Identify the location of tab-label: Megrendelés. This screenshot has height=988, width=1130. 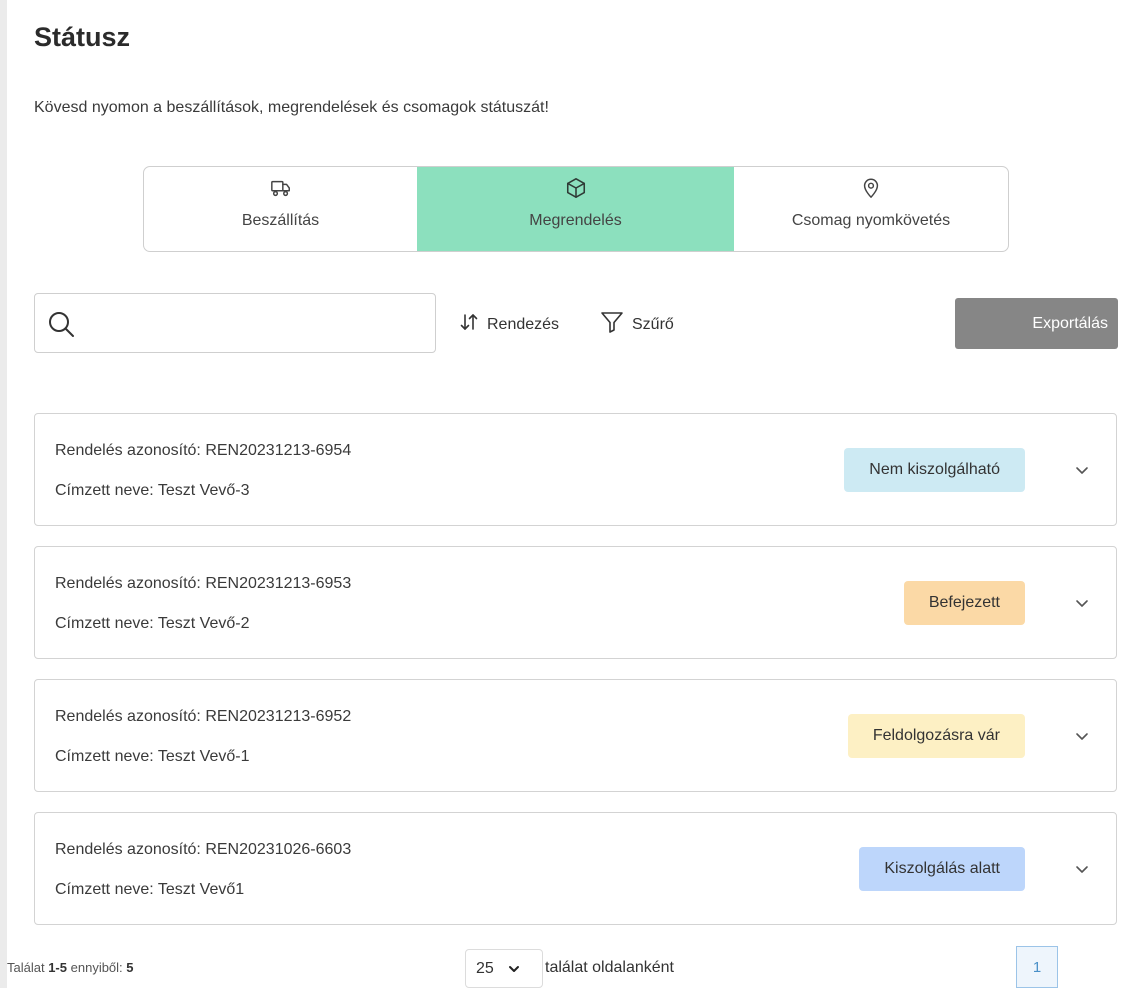
(575, 220).